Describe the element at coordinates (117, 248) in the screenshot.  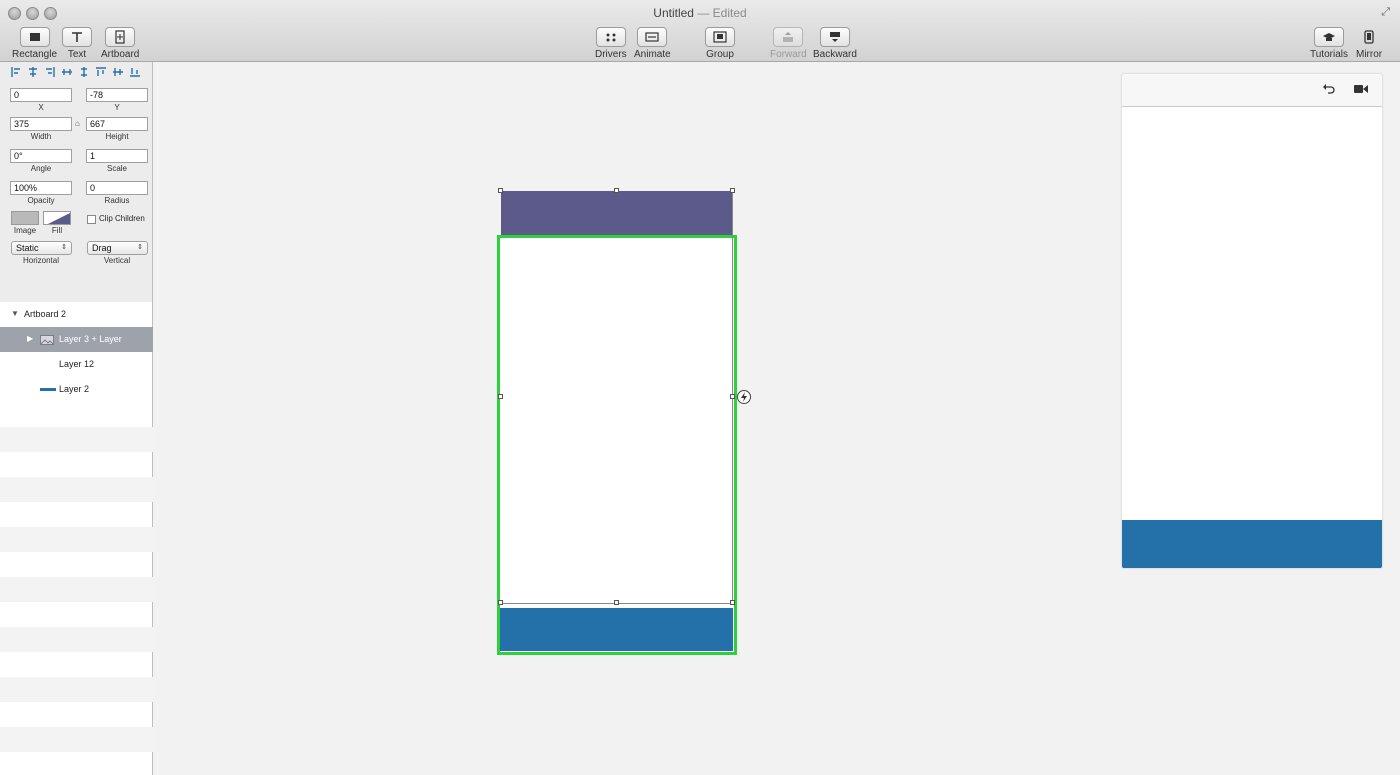
I see `vertical-select: Drag ⇕` at that location.